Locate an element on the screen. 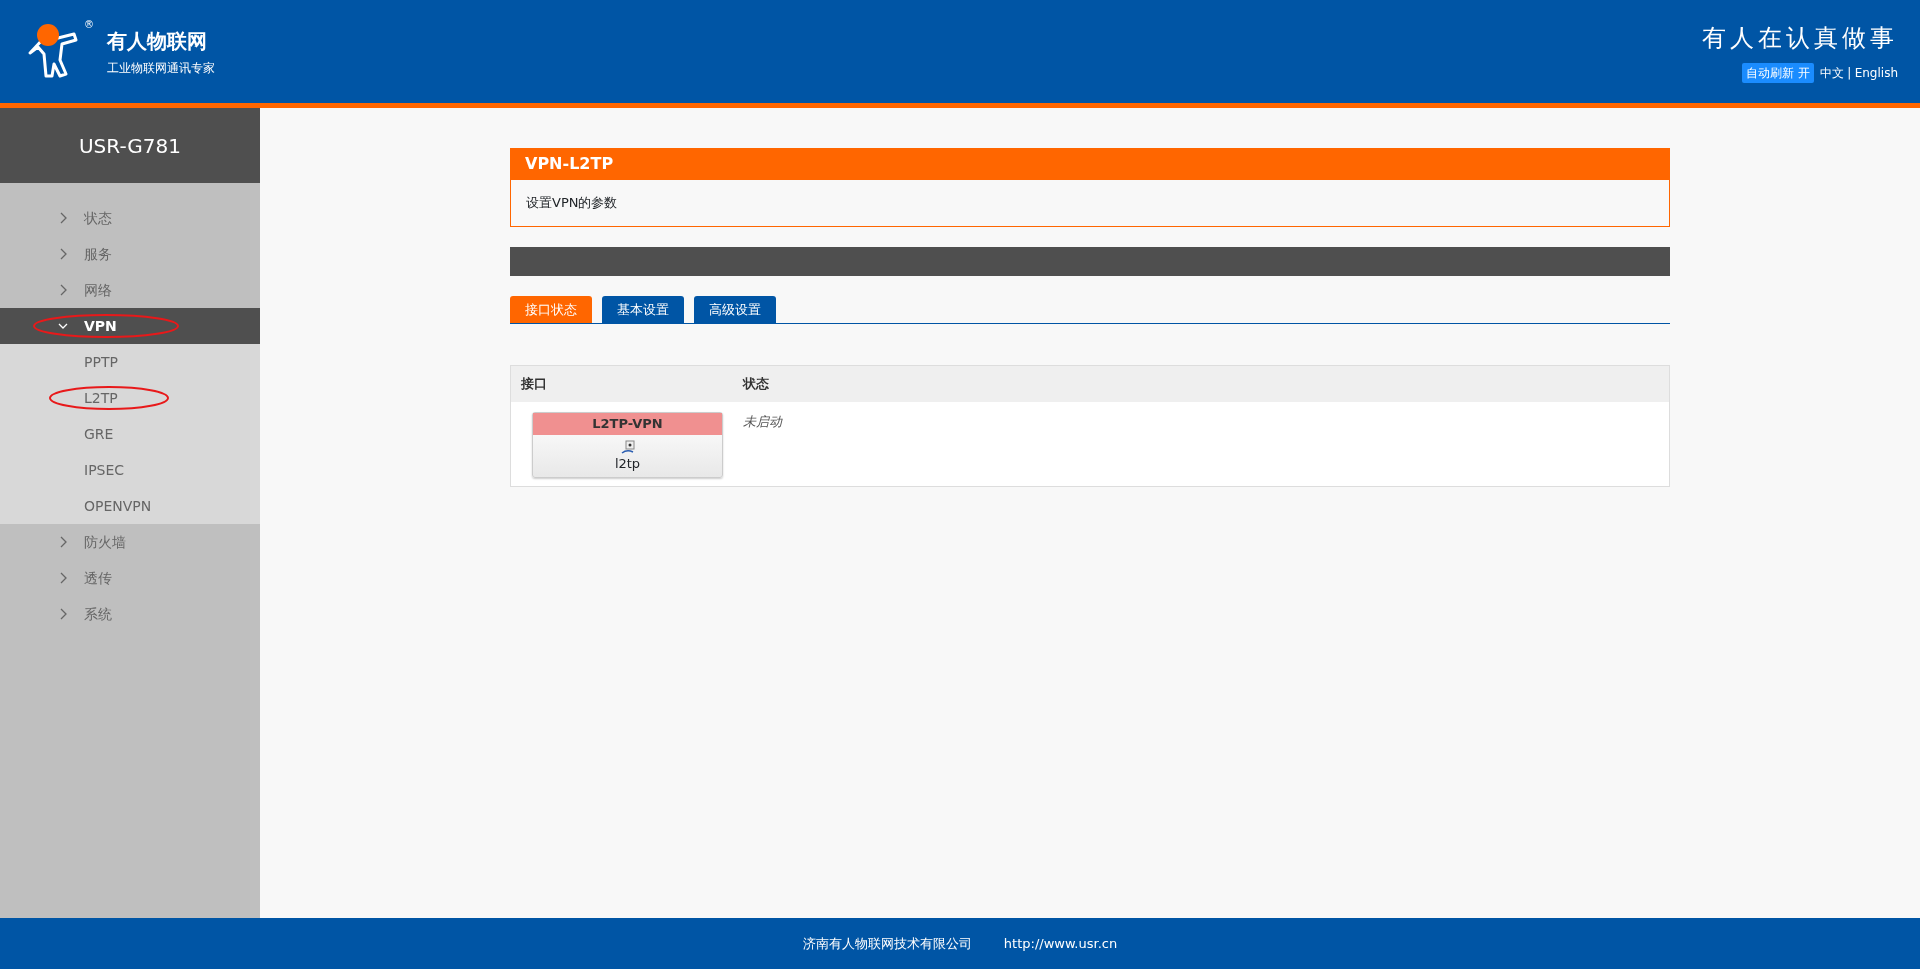 Image resolution: width=1920 pixels, height=969 pixels. sidebar-subitem: OPENVPN is located at coordinates (130, 506).